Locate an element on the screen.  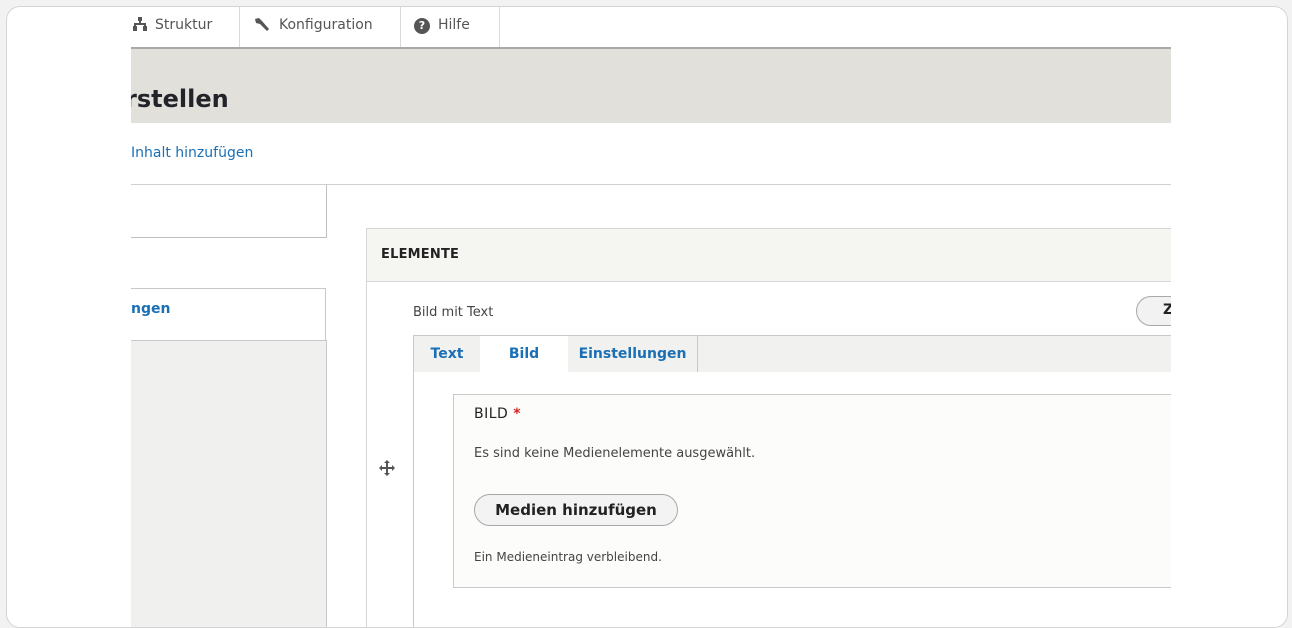
add-content-link: Inhalt hinzufügen is located at coordinates (192, 153).